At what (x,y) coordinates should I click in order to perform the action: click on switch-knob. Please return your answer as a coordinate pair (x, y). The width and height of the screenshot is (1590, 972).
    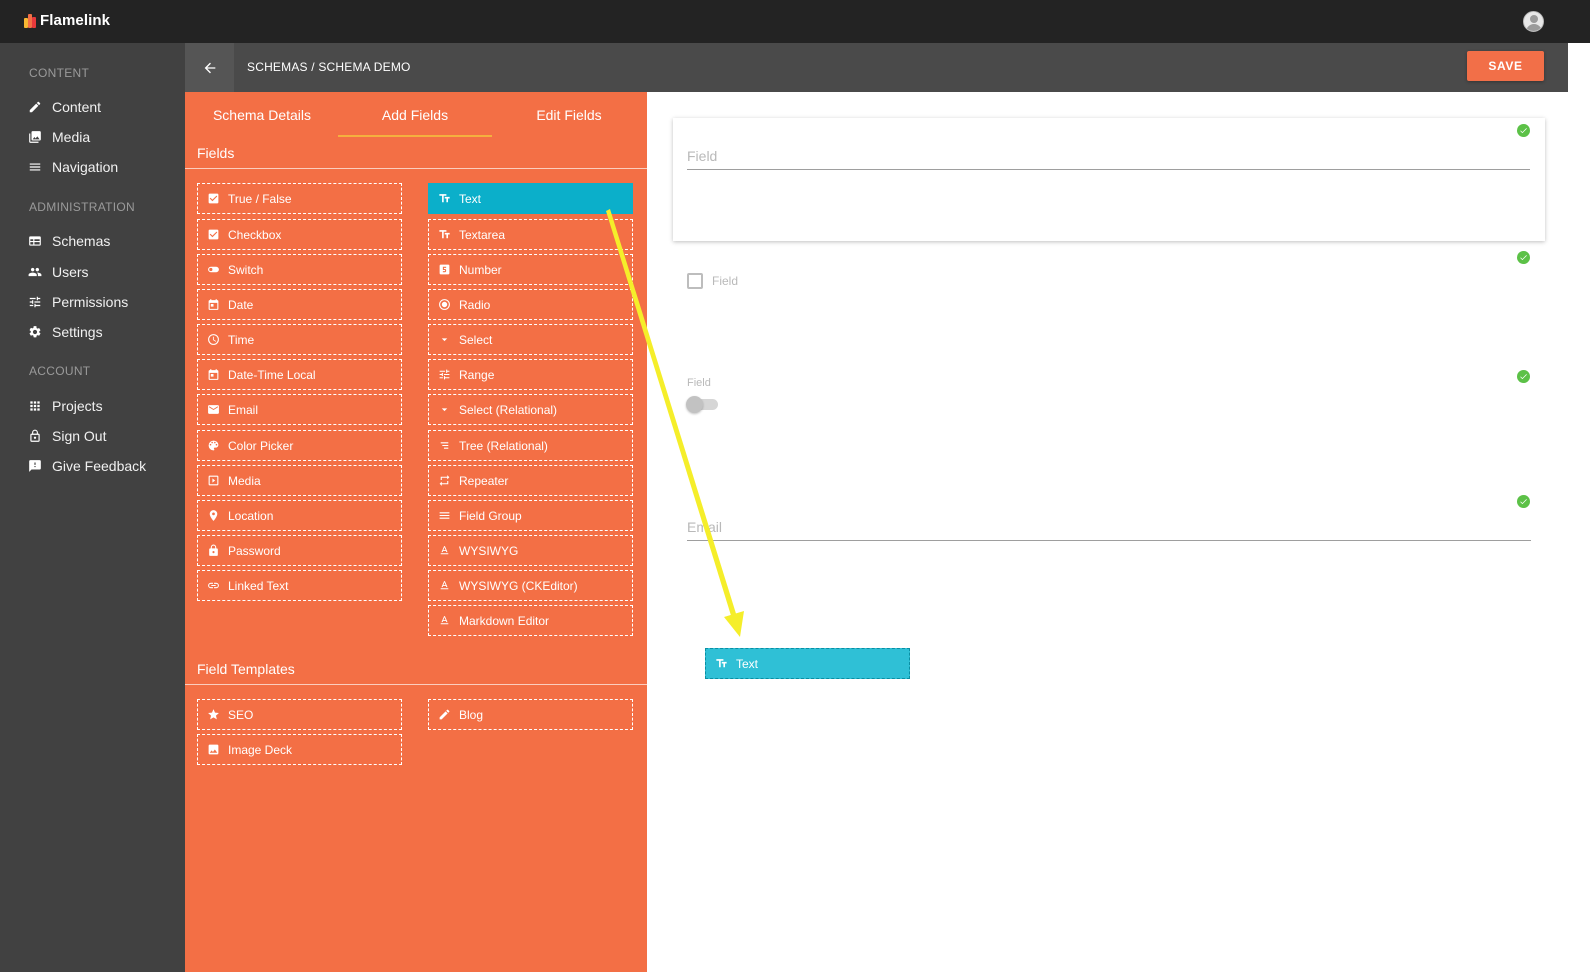
    Looking at the image, I should click on (694, 404).